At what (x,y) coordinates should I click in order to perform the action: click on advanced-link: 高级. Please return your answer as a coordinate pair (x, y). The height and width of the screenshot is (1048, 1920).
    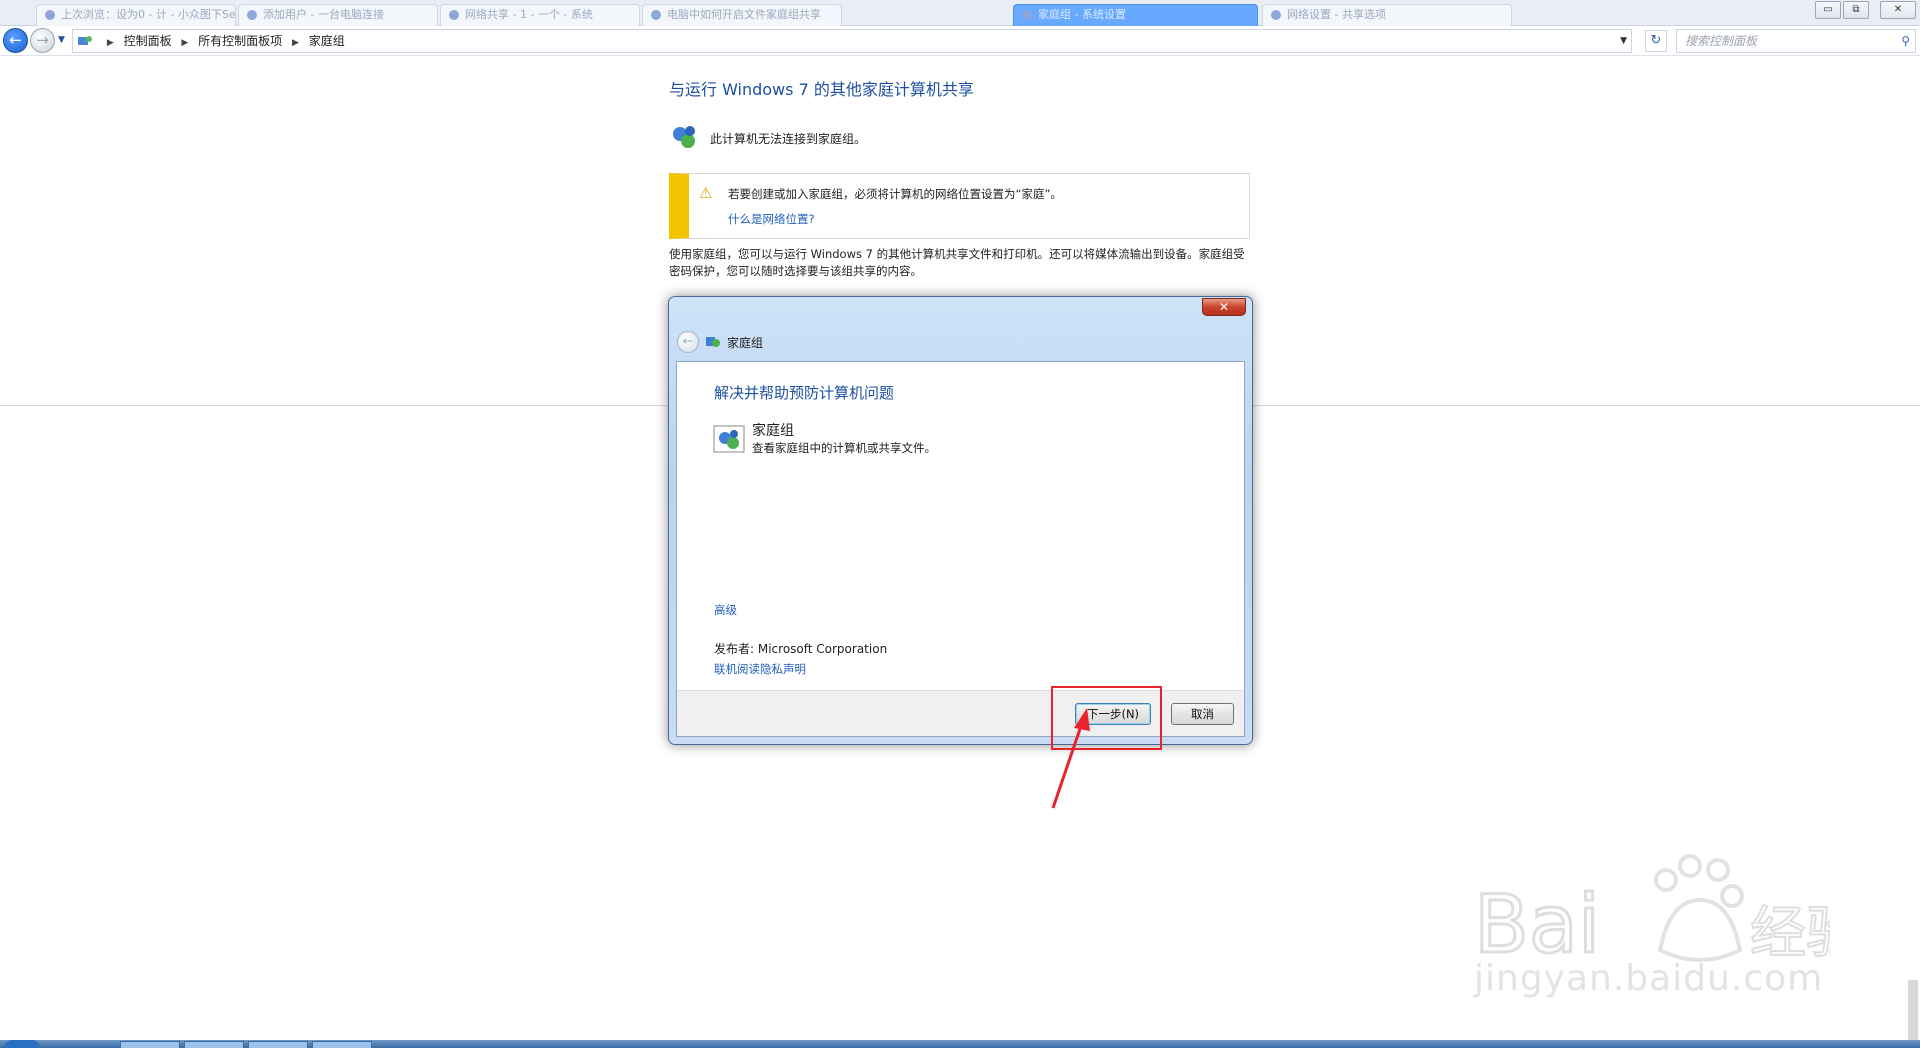
    Looking at the image, I should click on (725, 610).